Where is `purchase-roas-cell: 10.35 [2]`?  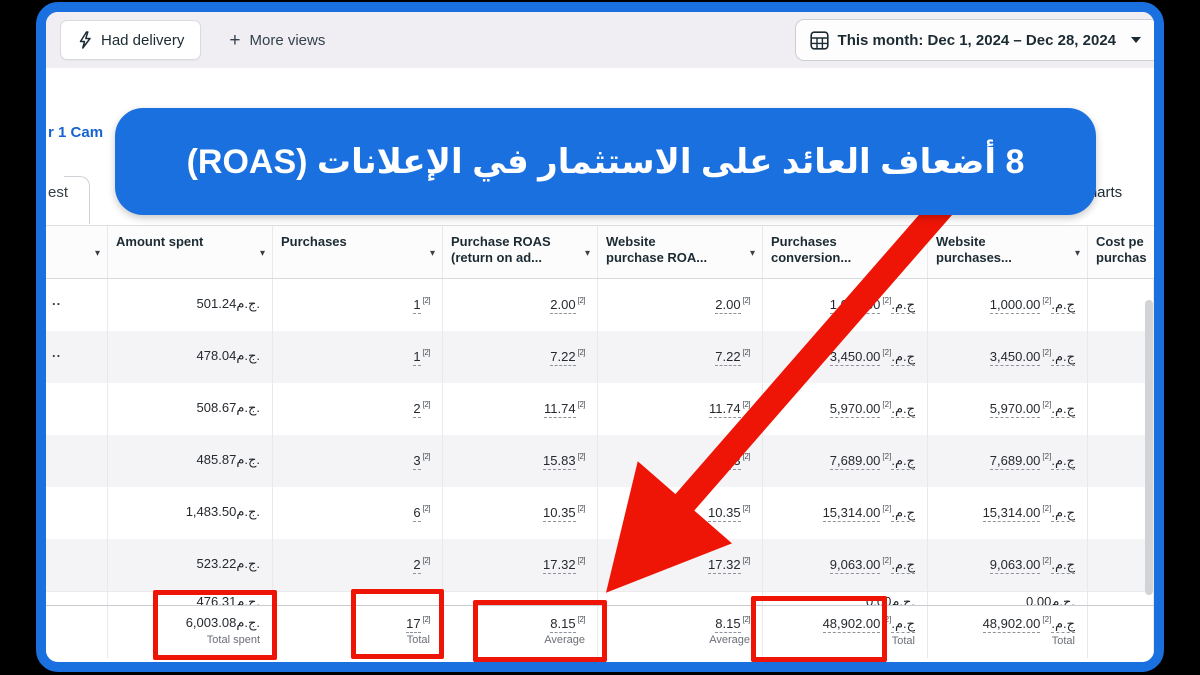 purchase-roas-cell: 10.35 [2] is located at coordinates (520, 513).